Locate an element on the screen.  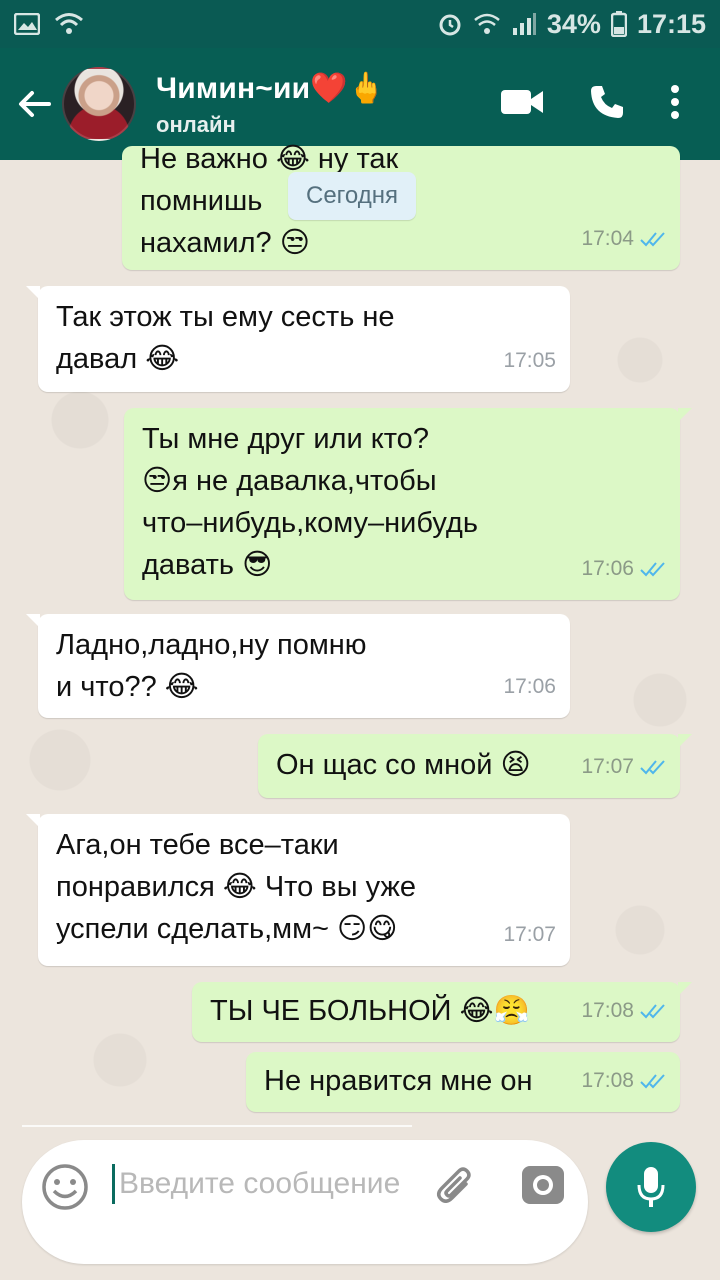
paperclip-icon is located at coordinates (454, 1185).